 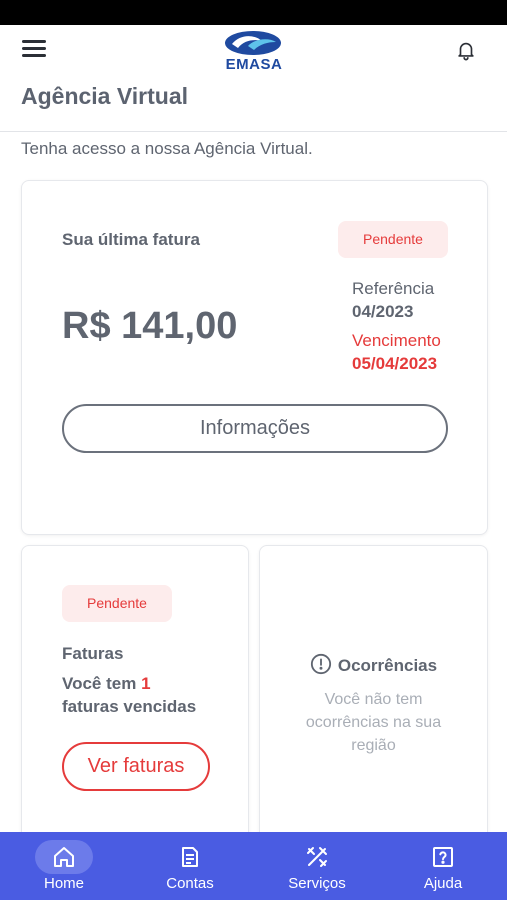 I want to click on overdue-text-suffix: faturas vencidas, so click(x=129, y=706).